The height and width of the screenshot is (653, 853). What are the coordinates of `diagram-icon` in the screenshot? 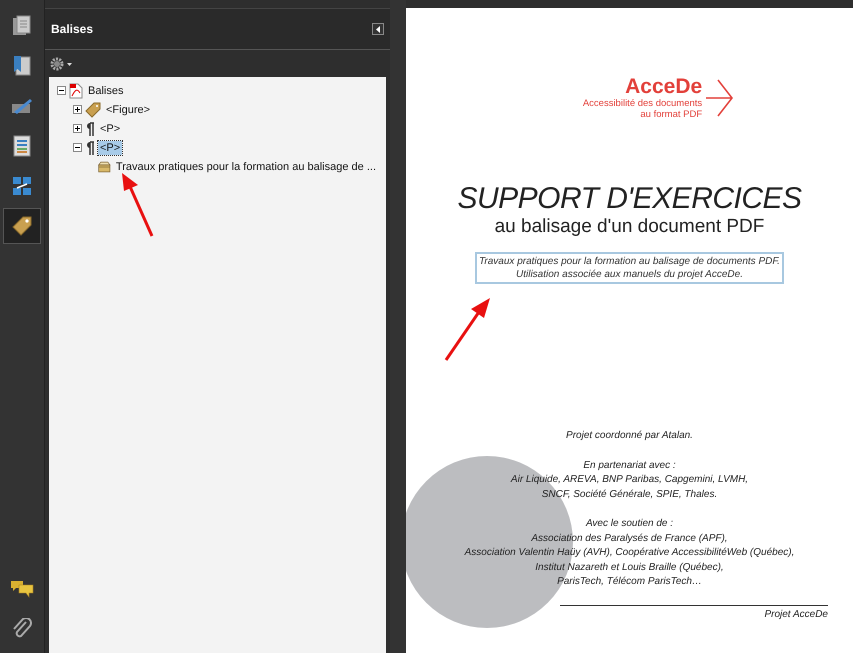 It's located at (22, 186).